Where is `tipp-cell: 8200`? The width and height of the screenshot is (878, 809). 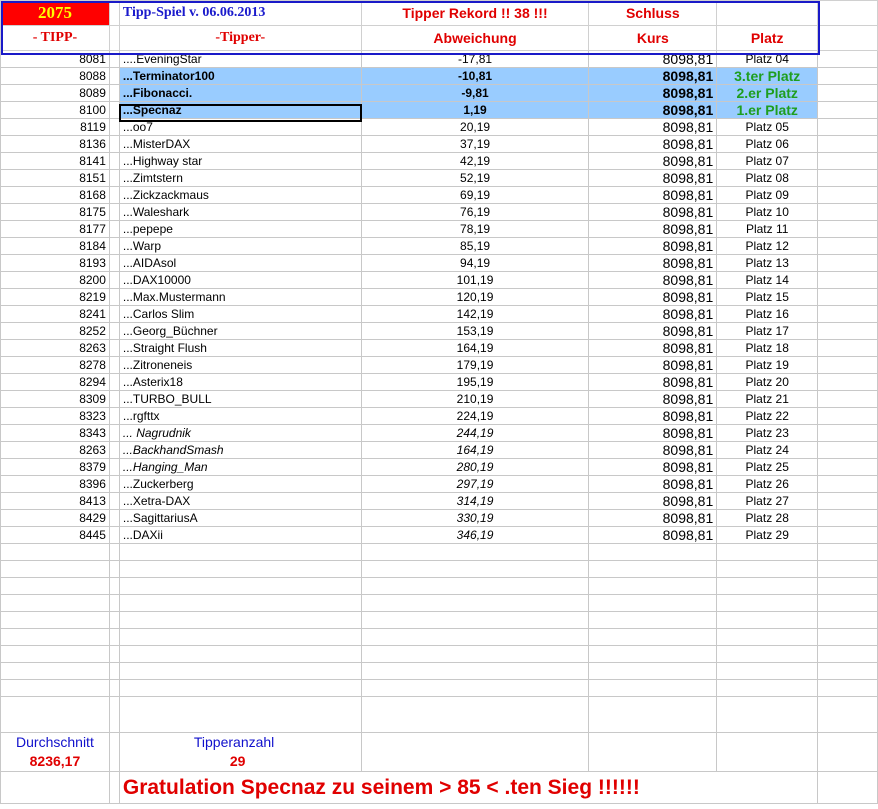
tipp-cell: 8200 is located at coordinates (55, 280).